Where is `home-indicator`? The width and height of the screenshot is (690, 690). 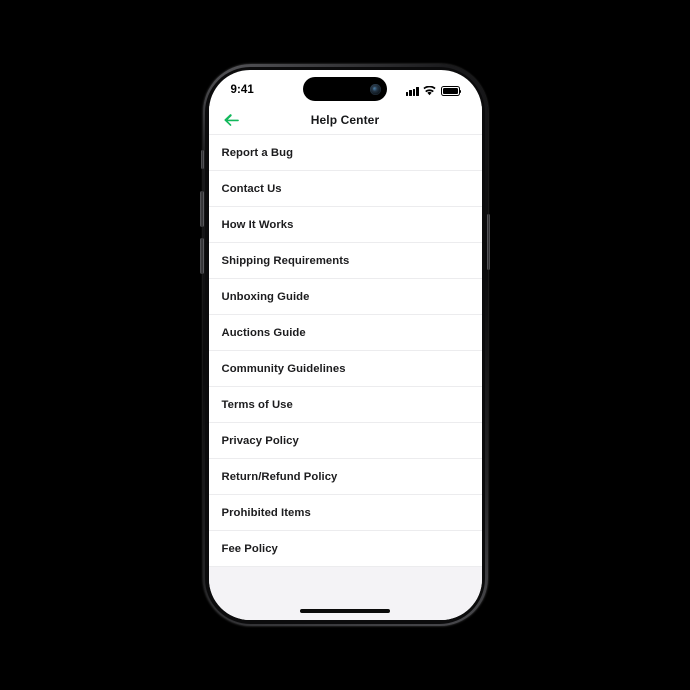 home-indicator is located at coordinates (345, 611).